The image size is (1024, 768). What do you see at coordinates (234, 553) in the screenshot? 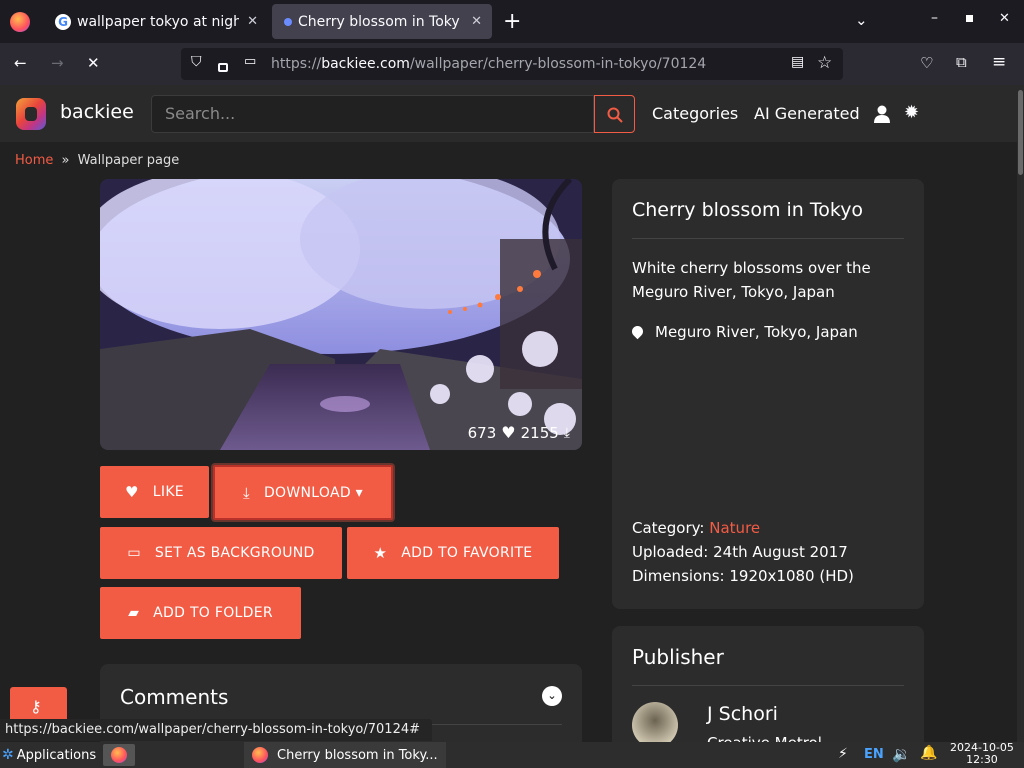
I see `set-background-label: SET AS BACKGROUND` at bounding box center [234, 553].